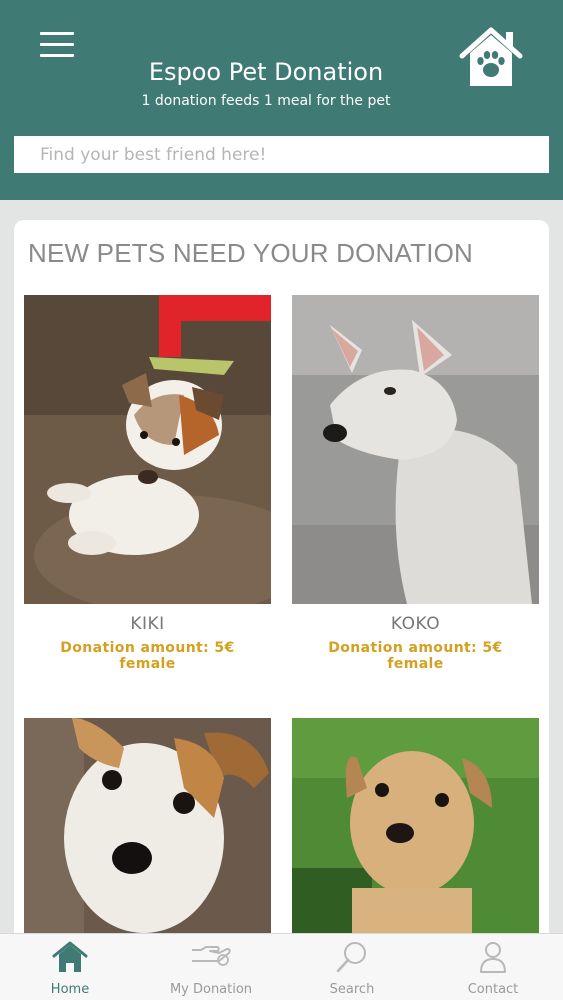 The width and height of the screenshot is (563, 1000). What do you see at coordinates (493, 989) in the screenshot?
I see `nav-label: Contact` at bounding box center [493, 989].